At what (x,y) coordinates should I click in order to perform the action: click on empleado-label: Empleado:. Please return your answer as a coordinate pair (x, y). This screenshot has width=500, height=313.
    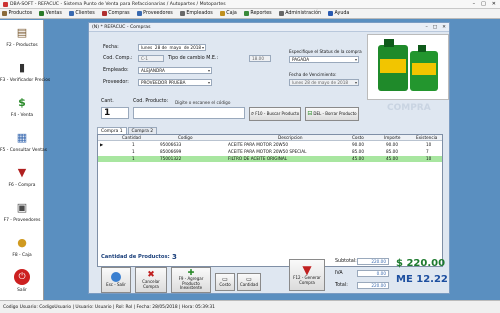
    Looking at the image, I should click on (116, 70).